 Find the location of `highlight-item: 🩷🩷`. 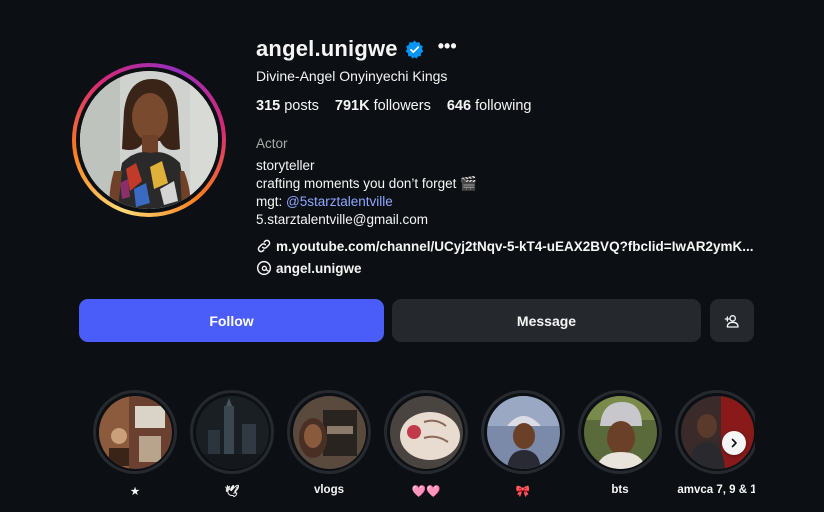

highlight-item: 🩷🩷 is located at coordinates (426, 444).